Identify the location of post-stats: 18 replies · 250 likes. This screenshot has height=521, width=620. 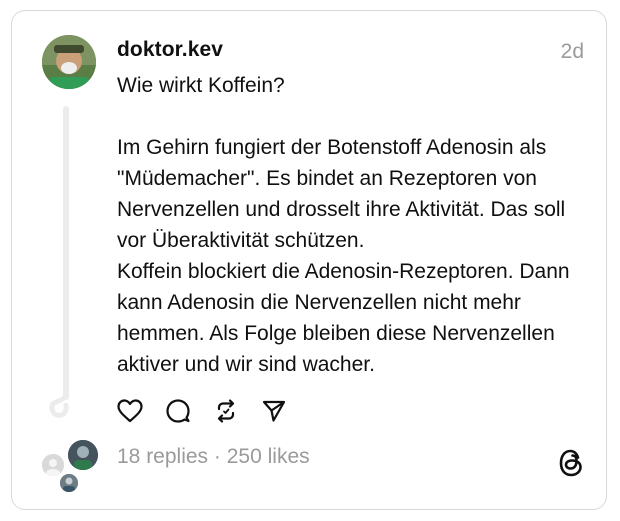
(213, 457).